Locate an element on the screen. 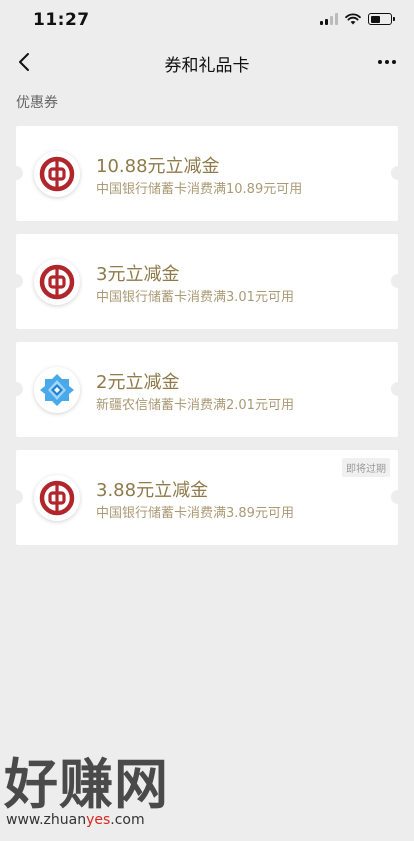 The image size is (414, 841). coupon-subtitle: 新疆农信储蓄卡消费满2.01元可用 is located at coordinates (195, 405).